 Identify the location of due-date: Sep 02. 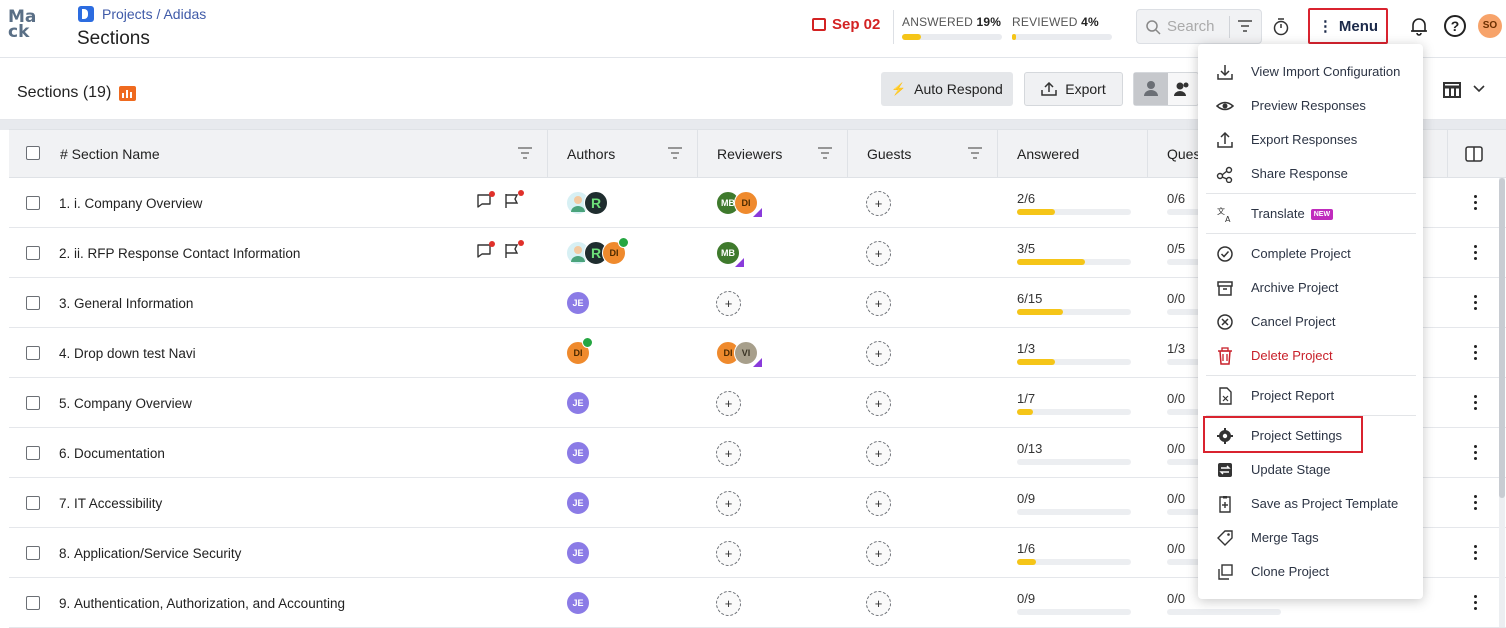
(846, 24).